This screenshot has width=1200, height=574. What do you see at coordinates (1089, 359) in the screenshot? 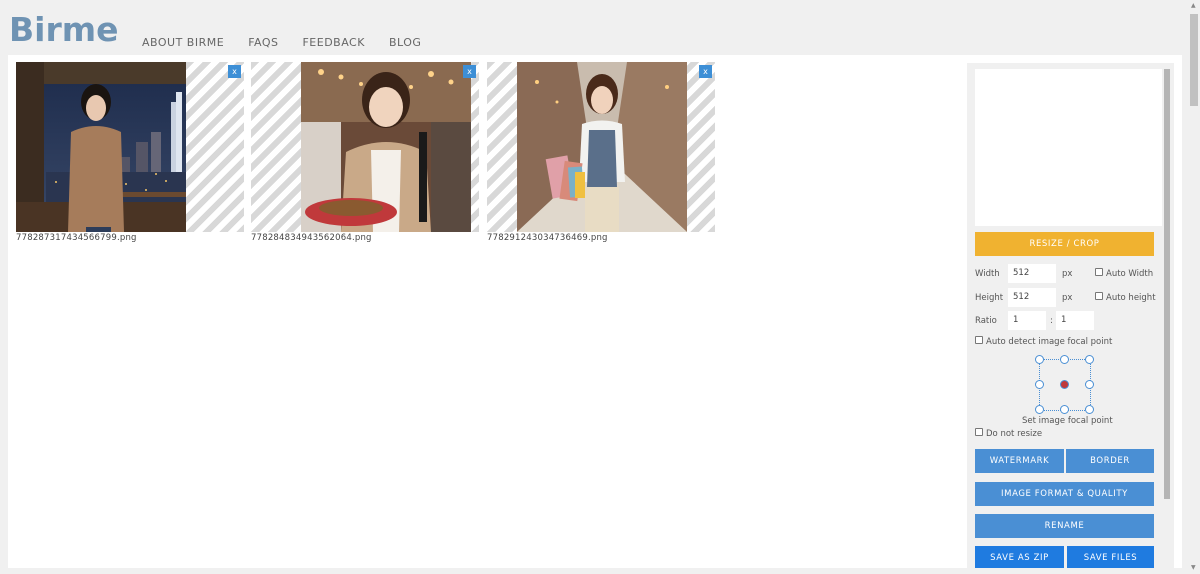
I see `focal-point-top-right` at bounding box center [1089, 359].